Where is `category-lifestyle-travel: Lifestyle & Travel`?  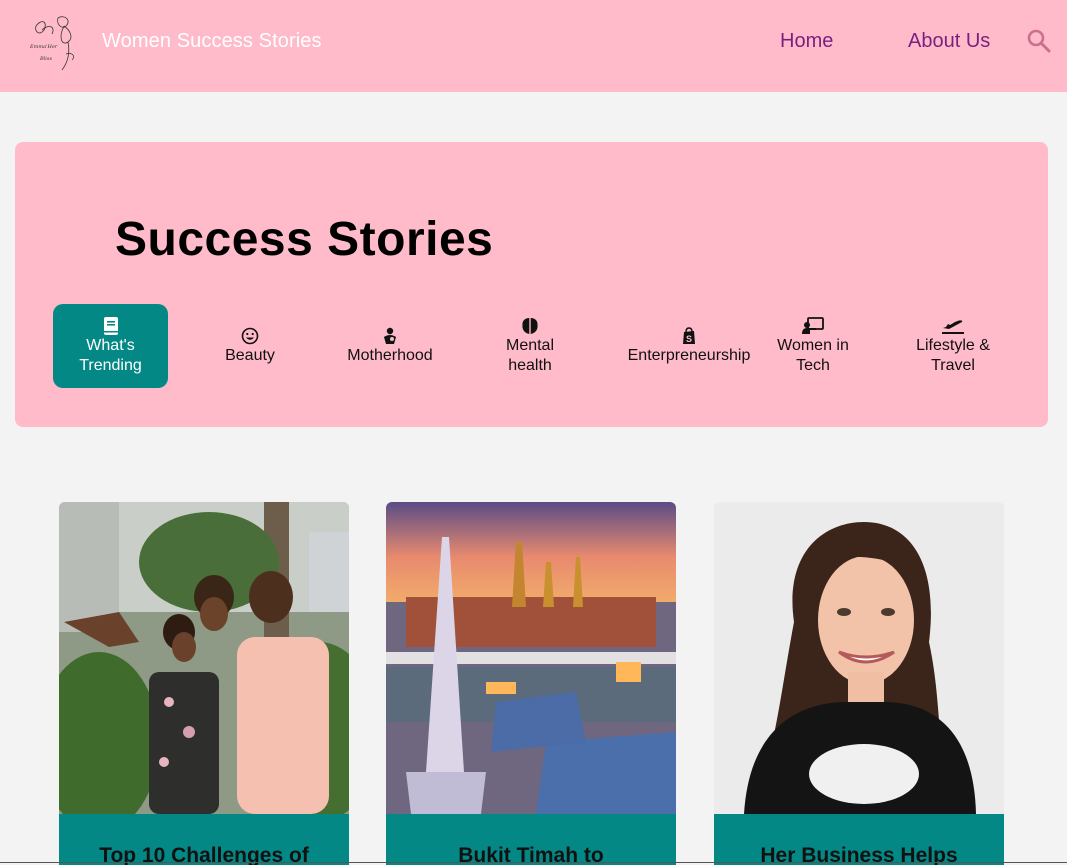 category-lifestyle-travel: Lifestyle & Travel is located at coordinates (953, 346).